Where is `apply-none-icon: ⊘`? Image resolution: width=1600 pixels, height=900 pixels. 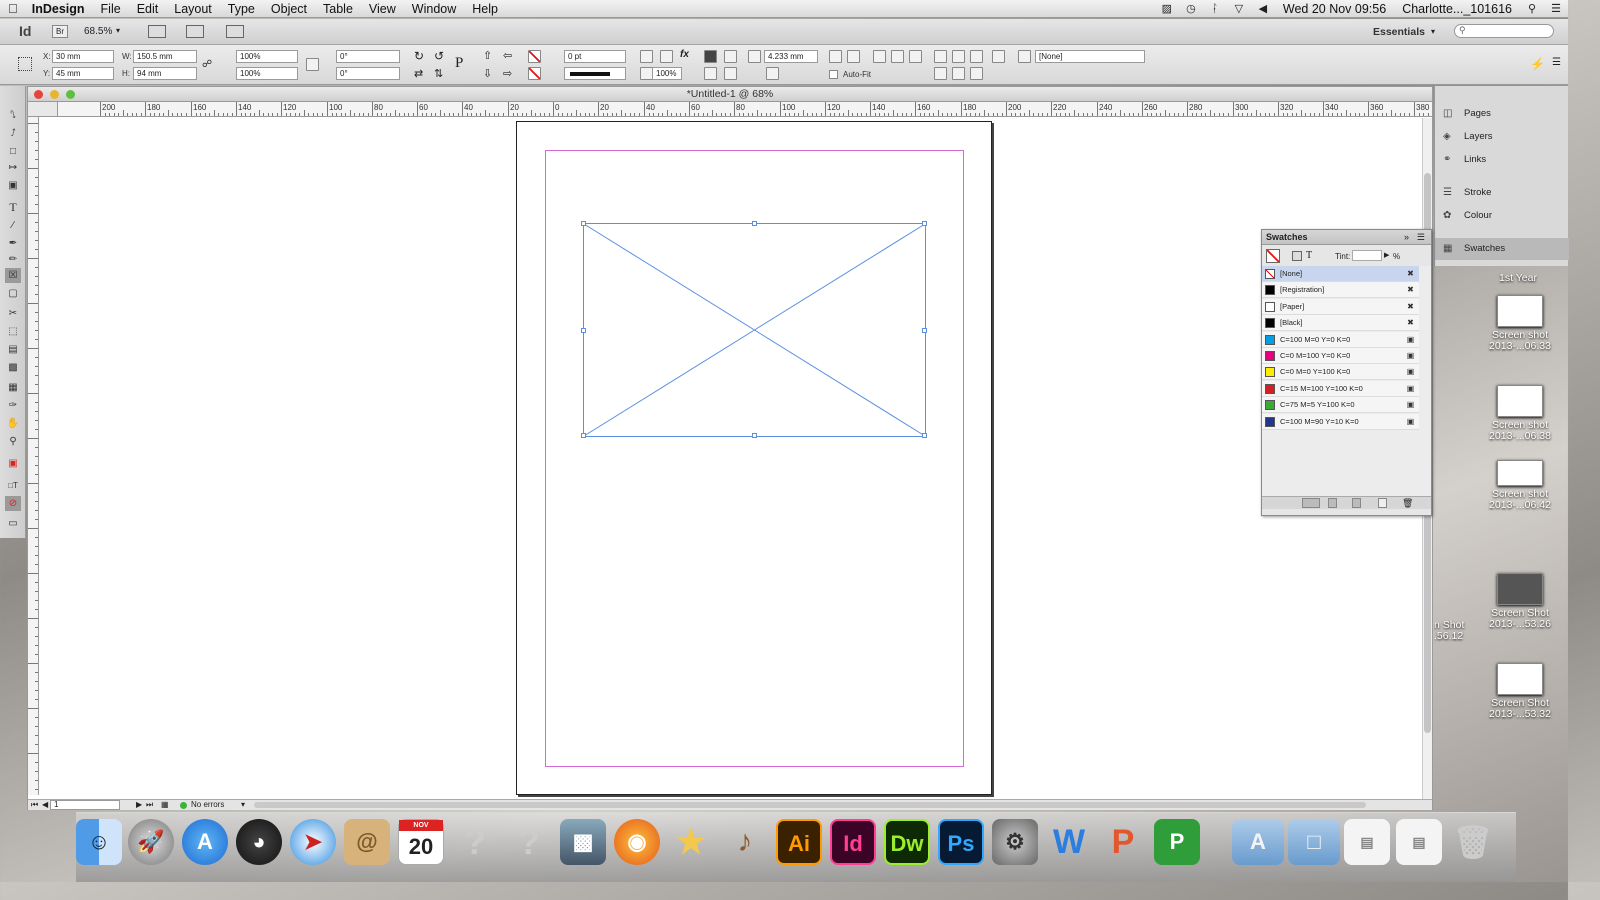
apply-none-icon: ⊘ is located at coordinates (13, 503).